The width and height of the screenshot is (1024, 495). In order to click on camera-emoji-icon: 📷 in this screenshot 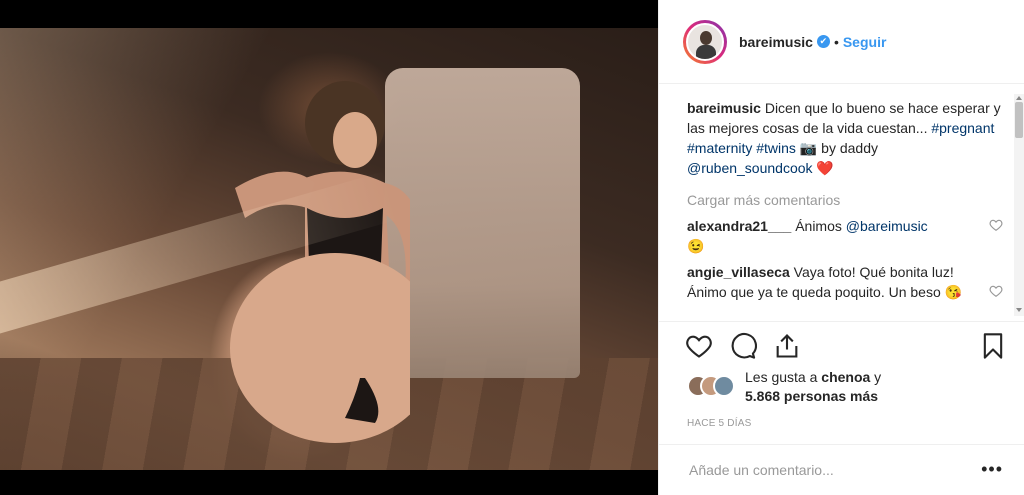, I will do `click(808, 148)`.